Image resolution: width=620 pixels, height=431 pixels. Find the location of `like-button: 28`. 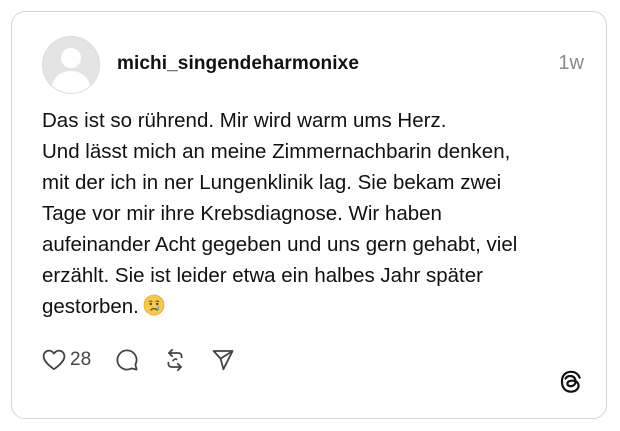

like-button: 28 is located at coordinates (66, 360).